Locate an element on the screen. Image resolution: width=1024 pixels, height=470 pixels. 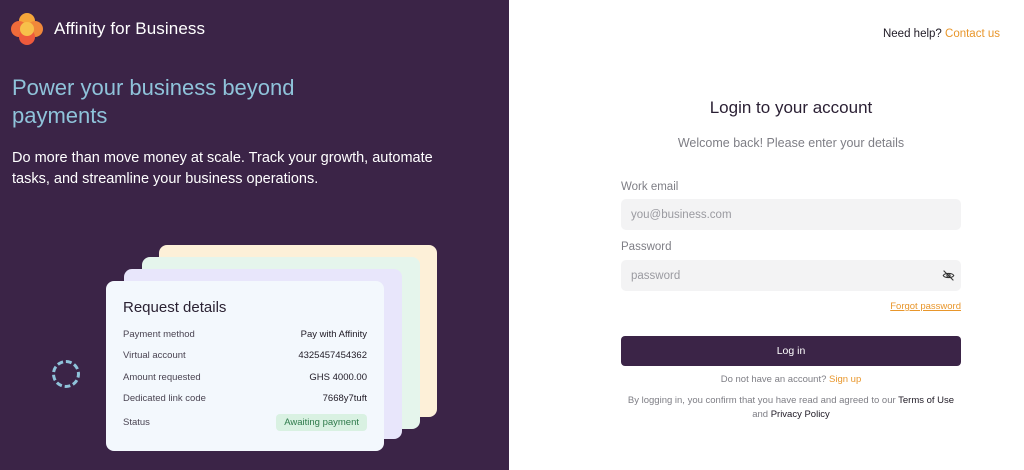
request-row-key: Dedicated link code is located at coordinates (164, 398).